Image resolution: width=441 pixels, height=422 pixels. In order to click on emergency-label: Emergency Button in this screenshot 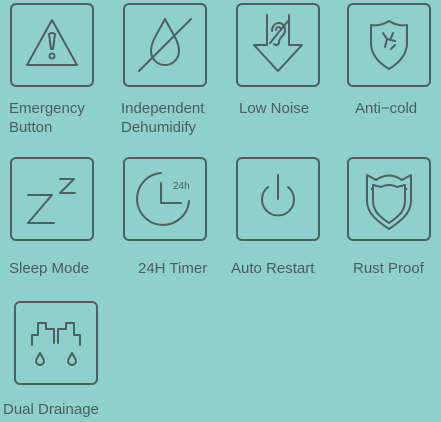, I will do `click(47, 118)`.